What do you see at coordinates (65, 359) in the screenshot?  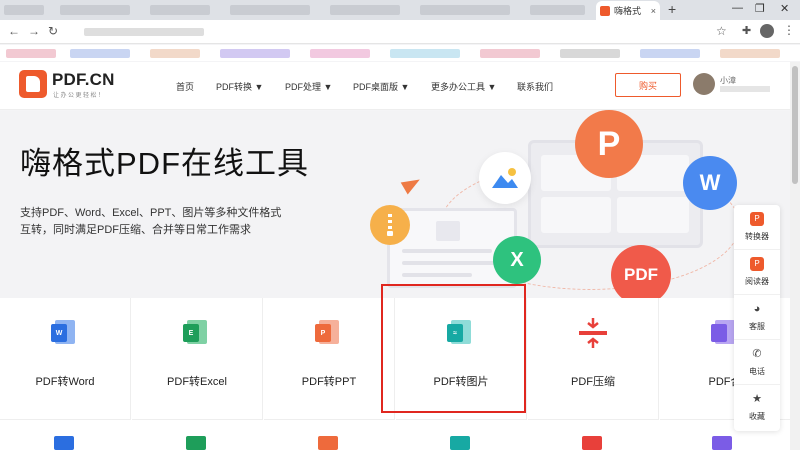 I see `tool-card-pdf-to-word: W PDF转Word` at bounding box center [65, 359].